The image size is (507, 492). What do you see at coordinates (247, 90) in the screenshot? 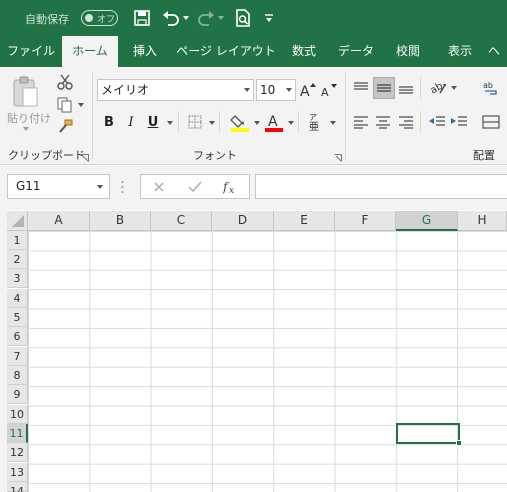
I see `font-name-dropdown-icon` at bounding box center [247, 90].